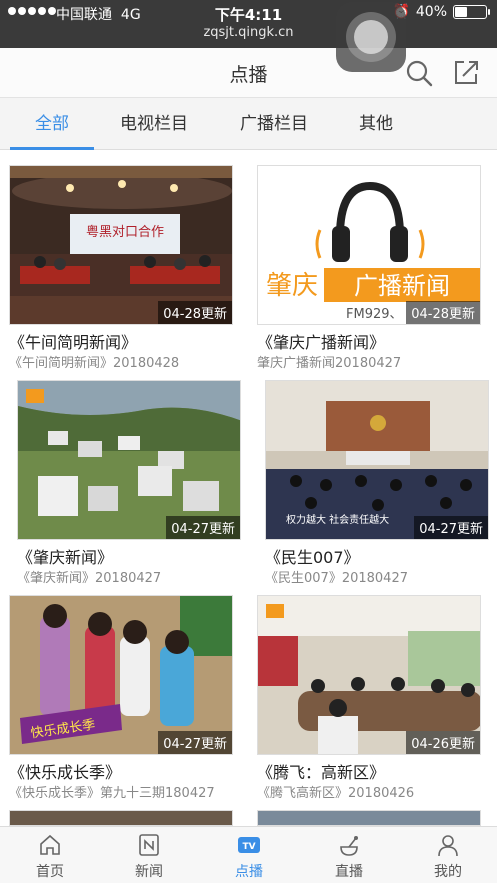 This screenshot has height=883, width=497. Describe the element at coordinates (336, 578) in the screenshot. I see `program-subtitle: 《民生007》20180427` at that location.